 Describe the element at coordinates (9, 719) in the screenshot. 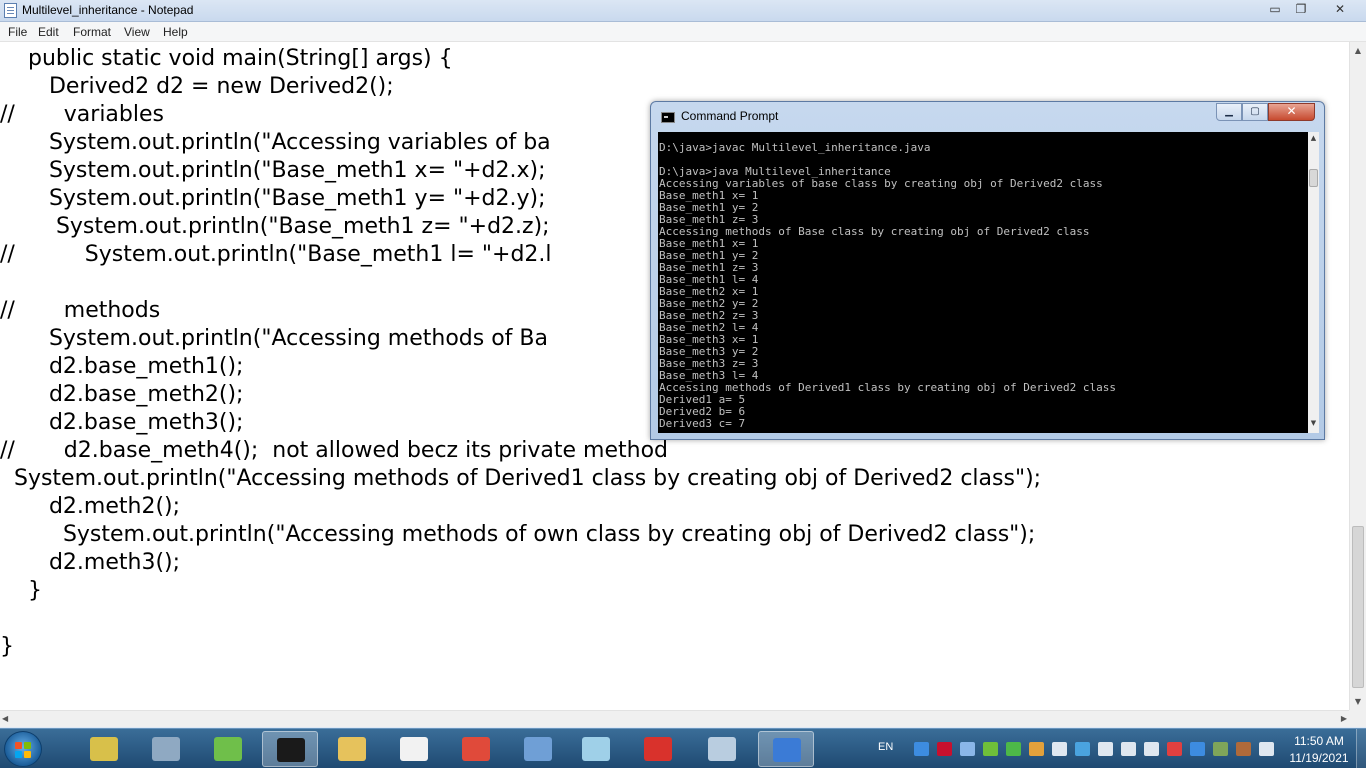

I see `scroll-left-icon: ◀` at that location.